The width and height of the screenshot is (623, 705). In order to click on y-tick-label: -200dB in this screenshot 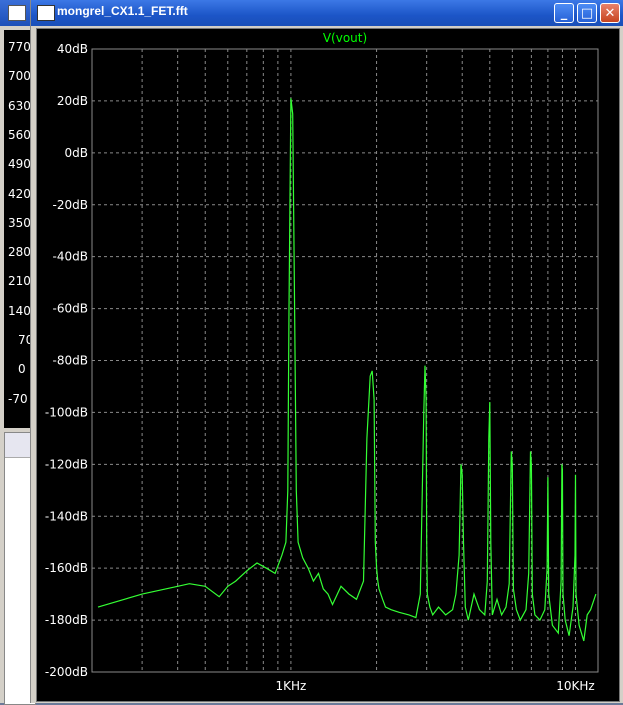, I will do `click(66, 672)`.